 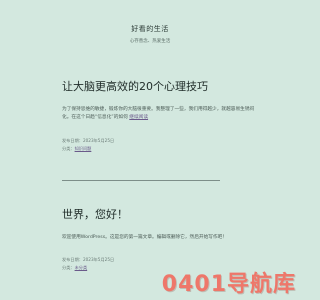 What do you see at coordinates (145, 237) in the screenshot?
I see `post-excerpt-text: 欢迎使用WordPress。这是您的第一篇文章。编辑或删除它，然后开始写作吧！` at bounding box center [145, 237].